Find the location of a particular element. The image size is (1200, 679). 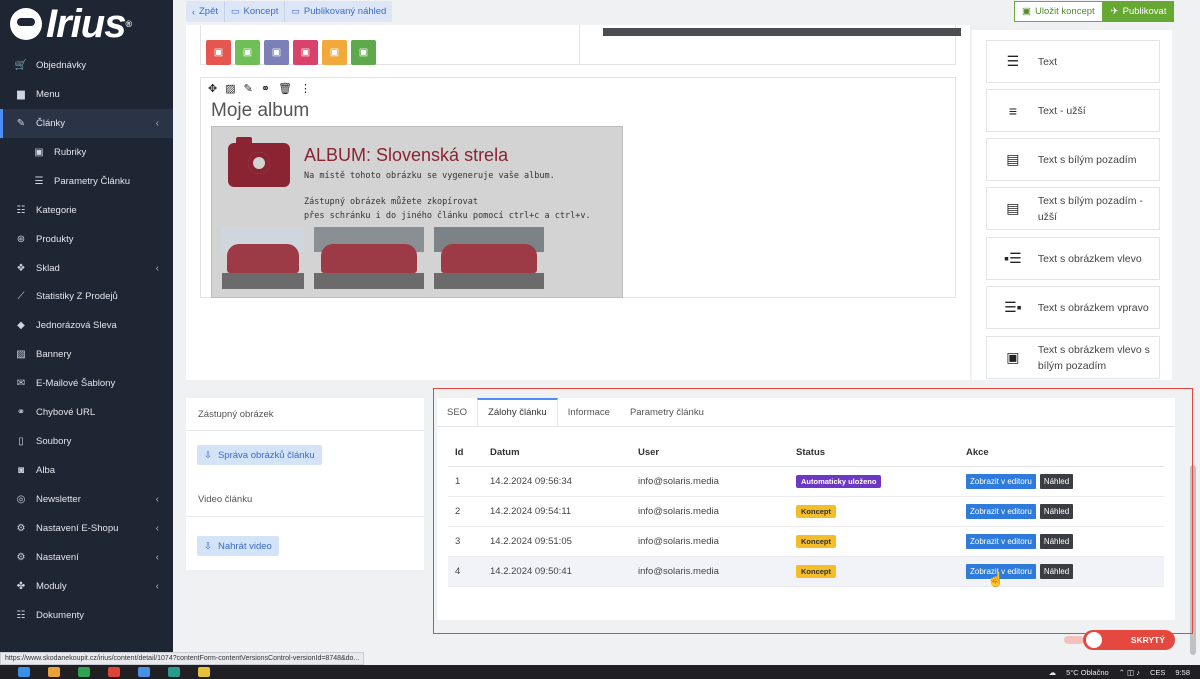

palette-item: ▤ Text s bílým pozadím is located at coordinates (1073, 159).